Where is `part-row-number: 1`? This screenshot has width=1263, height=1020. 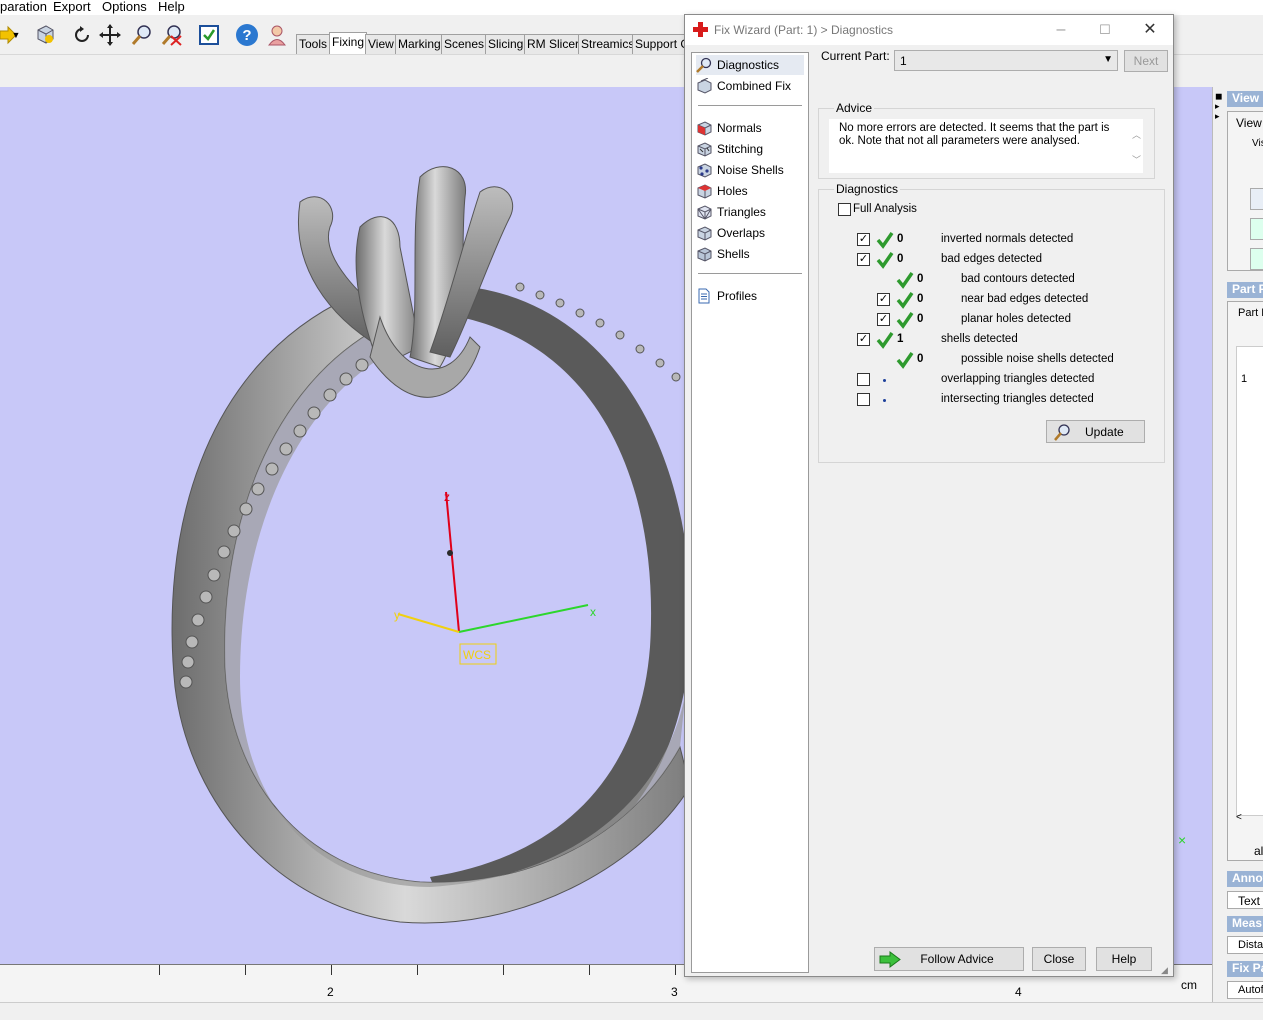
part-row-number: 1 is located at coordinates (1244, 379).